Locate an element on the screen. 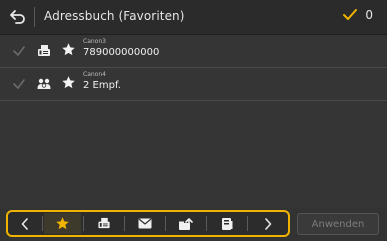 This screenshot has width=387, height=241. selection-counter: 0 is located at coordinates (358, 15).